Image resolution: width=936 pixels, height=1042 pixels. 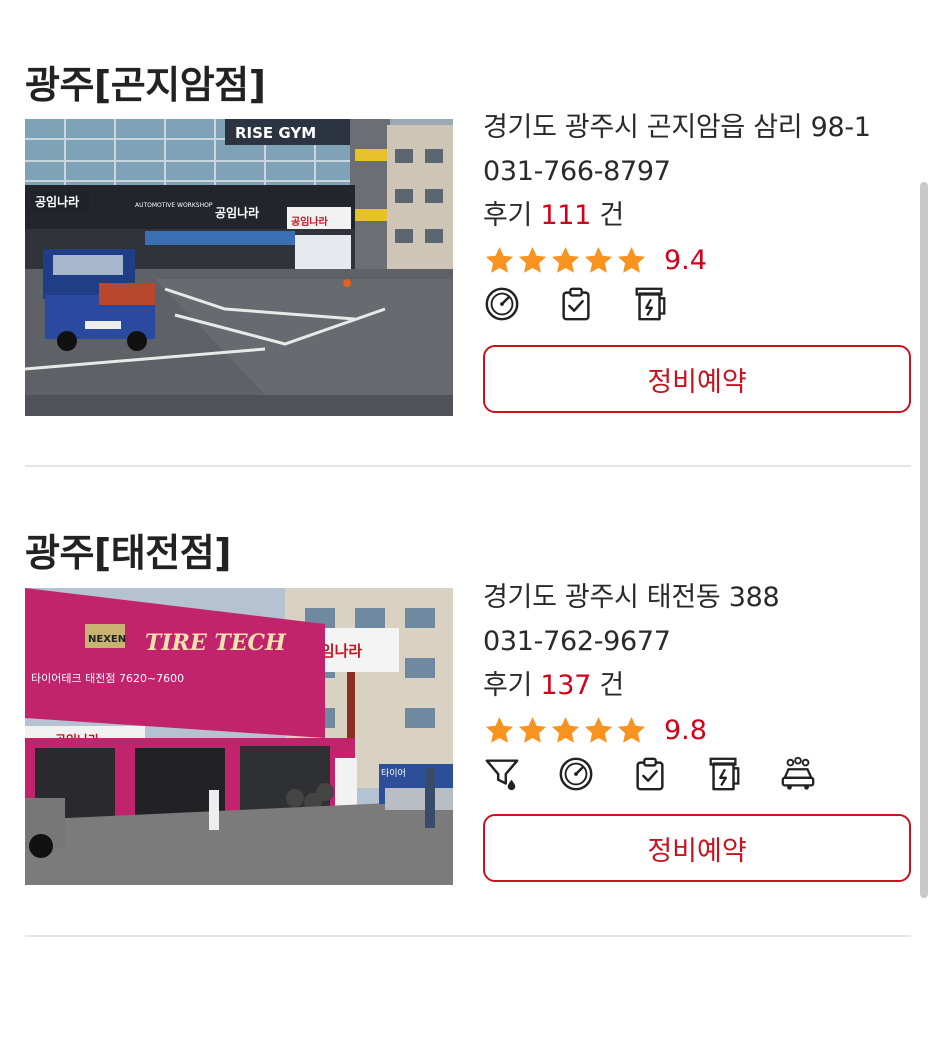 I want to click on rating-score: 9.4, so click(x=685, y=260).